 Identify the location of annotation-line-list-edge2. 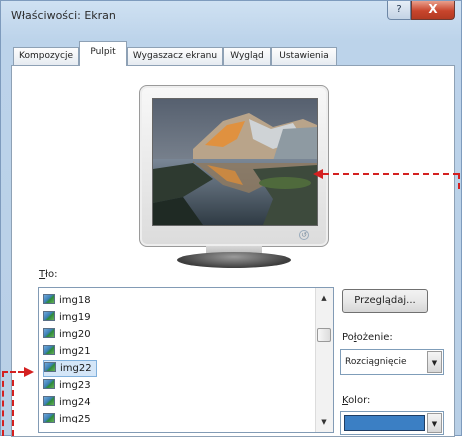
(13, 408).